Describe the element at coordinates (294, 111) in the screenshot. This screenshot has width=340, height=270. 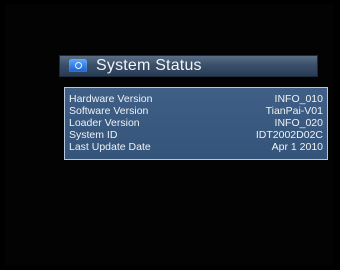
I see `status-value: TianPai-V01` at that location.